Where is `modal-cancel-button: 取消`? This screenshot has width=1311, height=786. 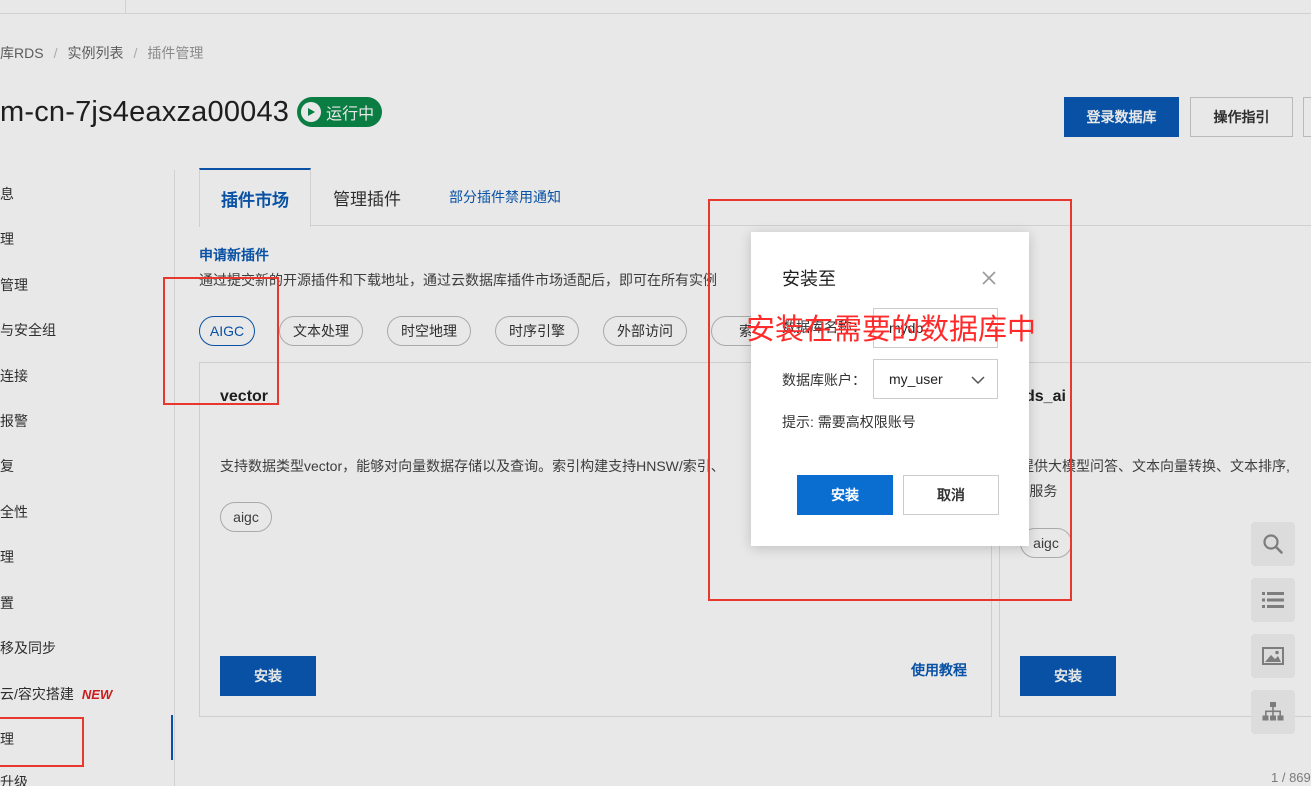
modal-cancel-button: 取消 is located at coordinates (951, 495).